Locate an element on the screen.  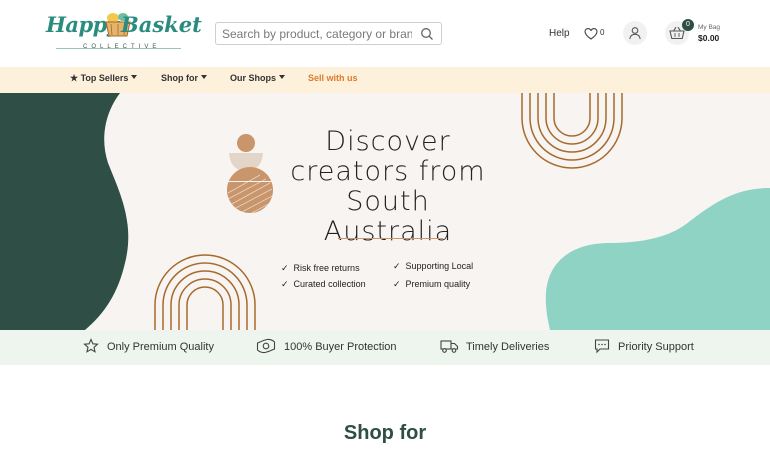
money-icon is located at coordinates (266, 346).